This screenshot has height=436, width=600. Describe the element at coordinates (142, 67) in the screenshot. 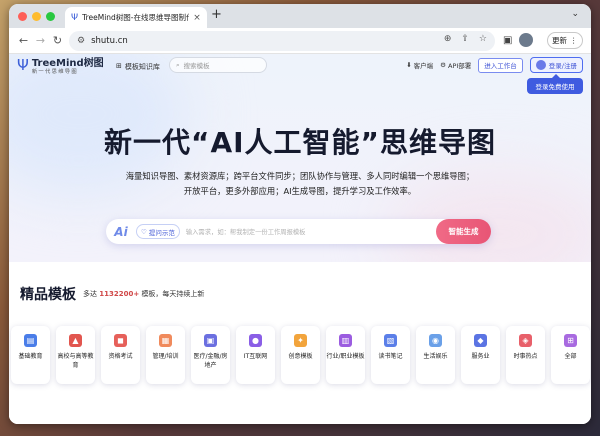

I see `template-library-label: 模板知识库` at that location.